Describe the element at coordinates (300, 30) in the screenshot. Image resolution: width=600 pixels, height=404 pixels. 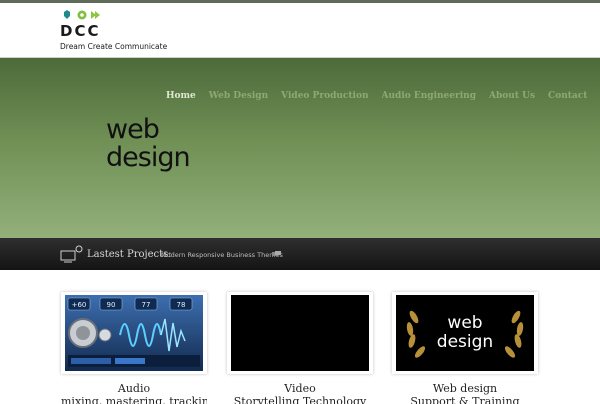
I see `site-header: DCC Dream Create Communicate` at that location.